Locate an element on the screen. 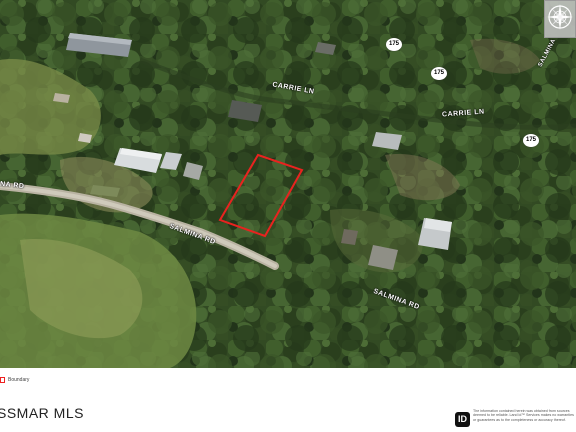  legend: Boundary is located at coordinates (14, 380).